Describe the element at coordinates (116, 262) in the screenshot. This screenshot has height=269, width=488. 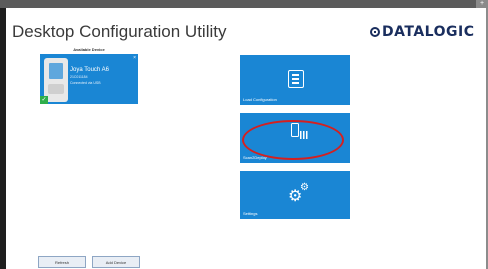
I see `add-device-button: Add Device` at that location.